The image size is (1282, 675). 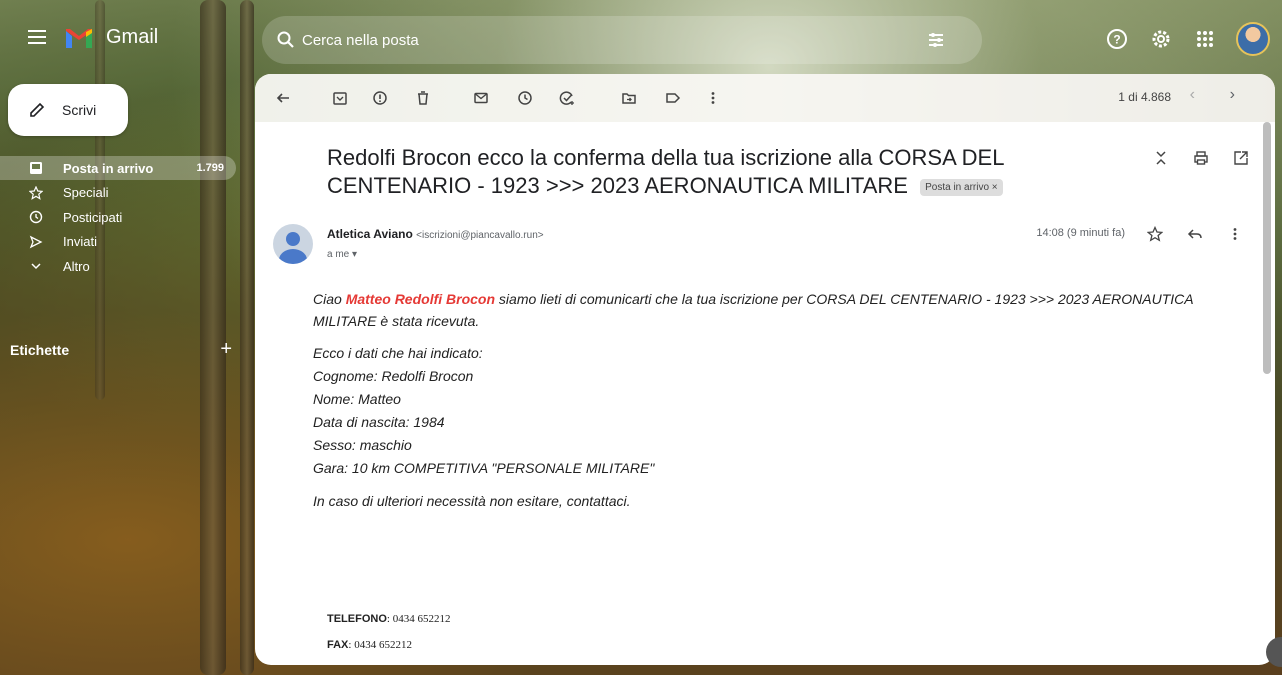 I want to click on message-toolbar: 1 di 4.868 ‹ ›, so click(x=765, y=98).